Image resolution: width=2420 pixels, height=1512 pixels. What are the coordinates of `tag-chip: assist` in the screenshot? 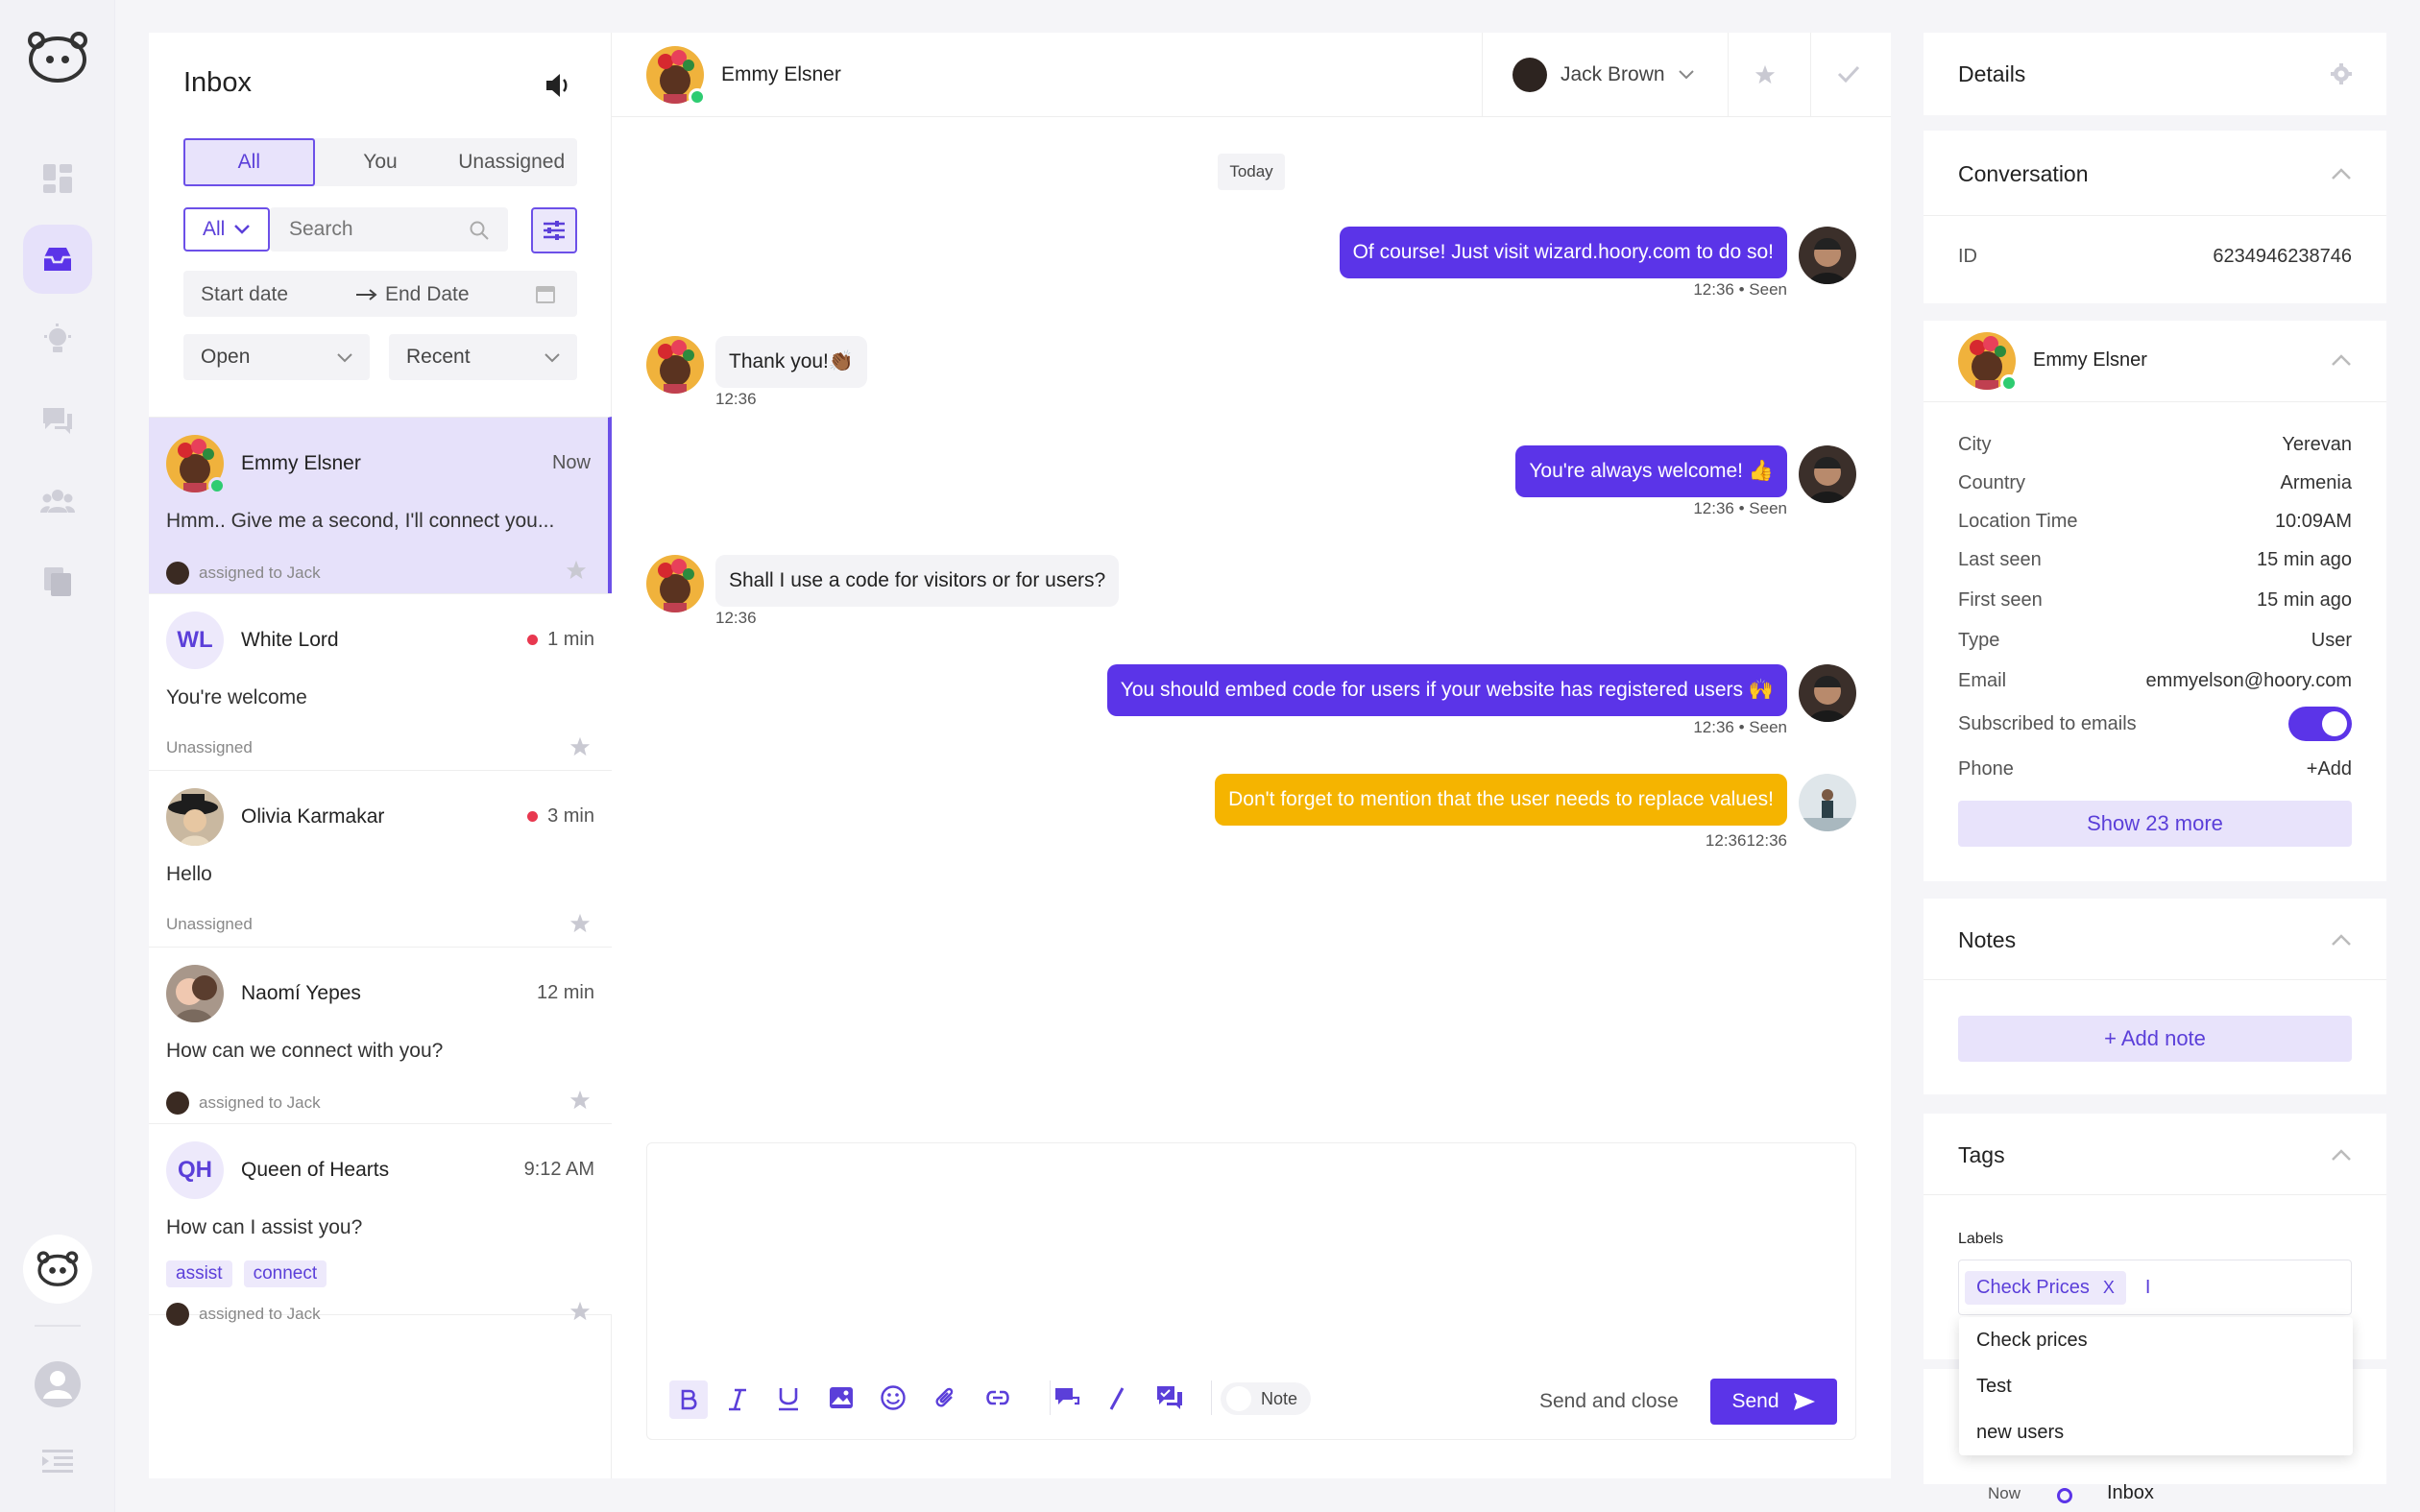 It's located at (199, 1273).